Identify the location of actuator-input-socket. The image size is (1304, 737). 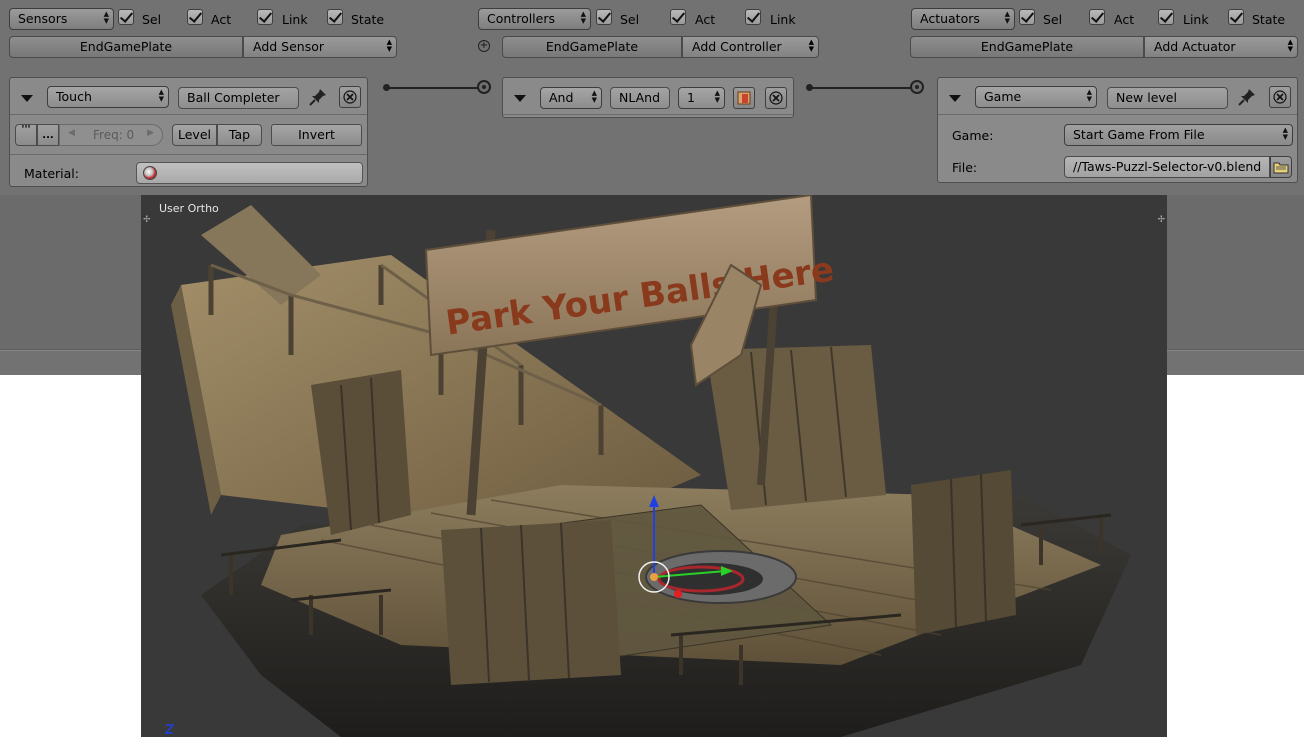
(917, 87).